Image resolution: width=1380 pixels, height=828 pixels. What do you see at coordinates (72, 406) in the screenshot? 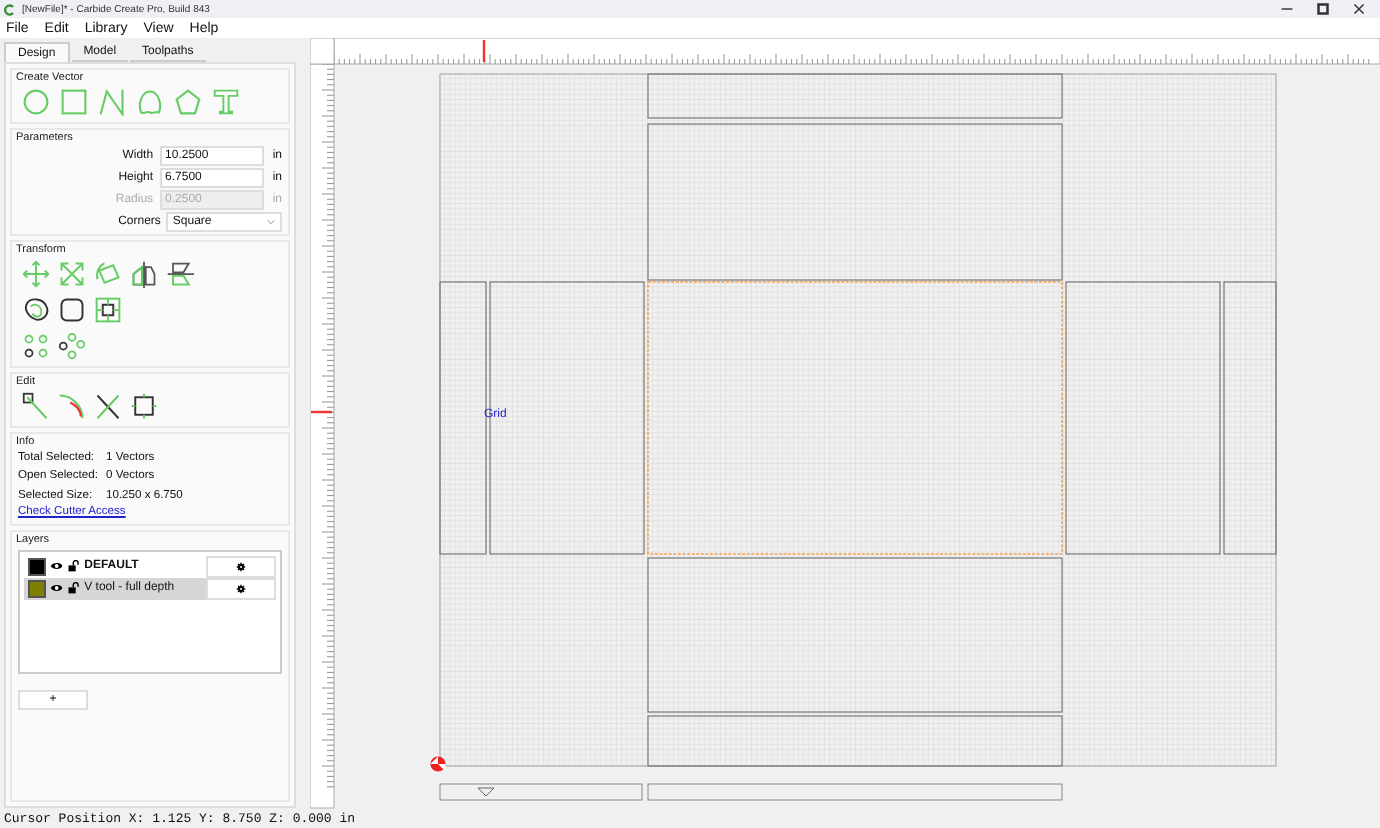
I see `fillet-icon` at bounding box center [72, 406].